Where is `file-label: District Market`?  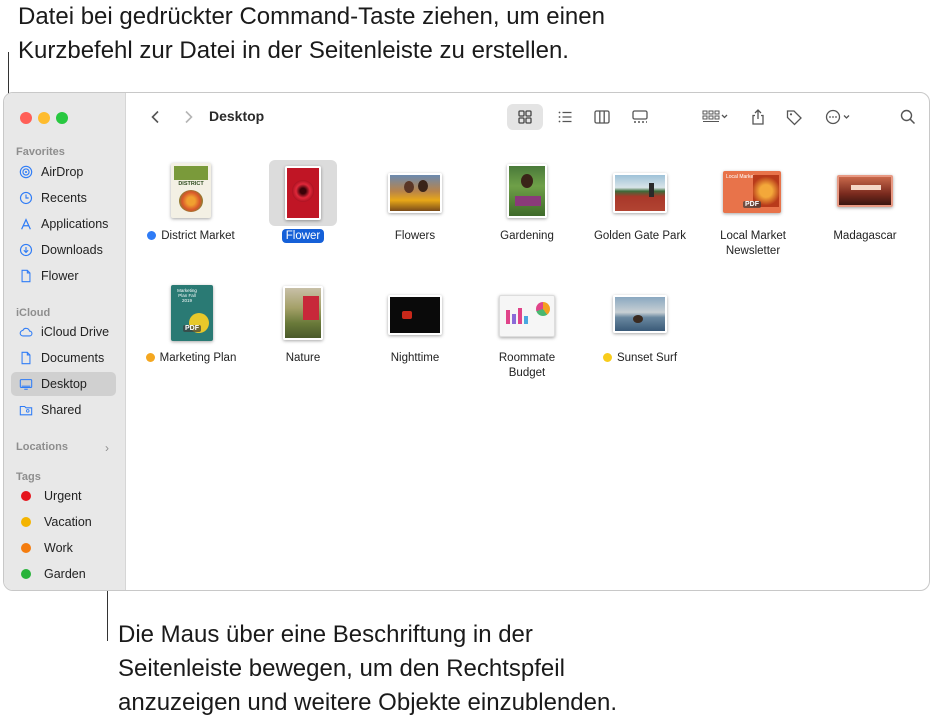 file-label: District Market is located at coordinates (191, 236).